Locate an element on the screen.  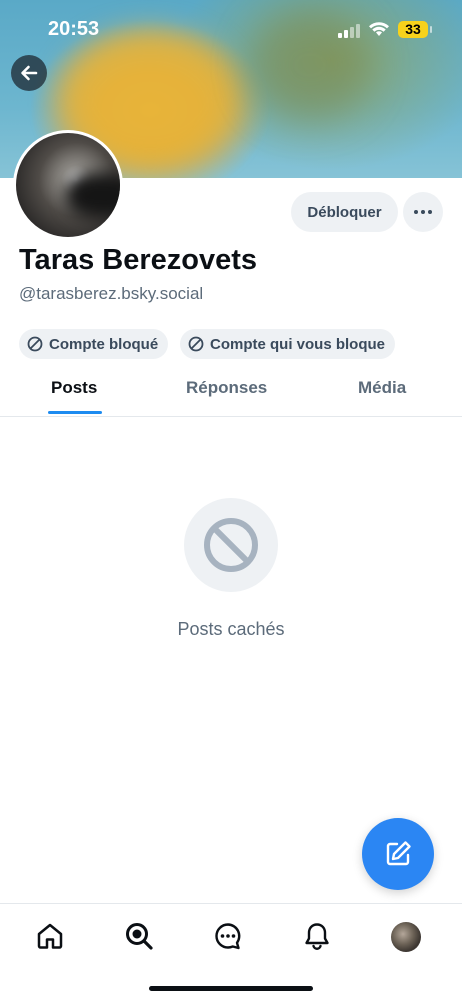
home-indicator is located at coordinates (231, 988).